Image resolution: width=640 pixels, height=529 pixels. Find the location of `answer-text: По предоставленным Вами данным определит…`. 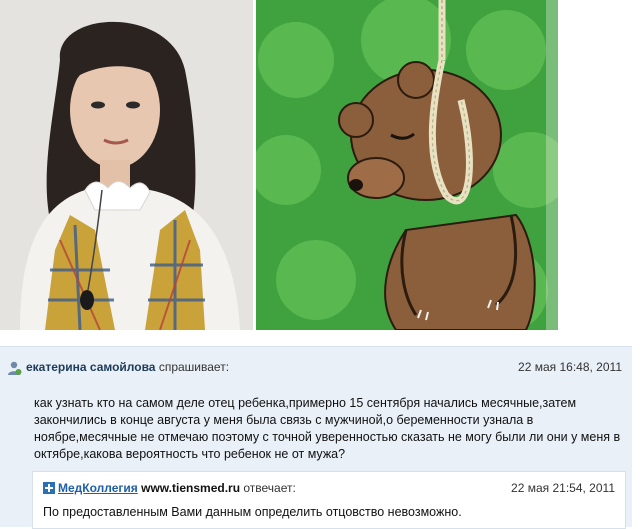

answer-text: По предоставленным Вами данным определит… is located at coordinates (252, 512).